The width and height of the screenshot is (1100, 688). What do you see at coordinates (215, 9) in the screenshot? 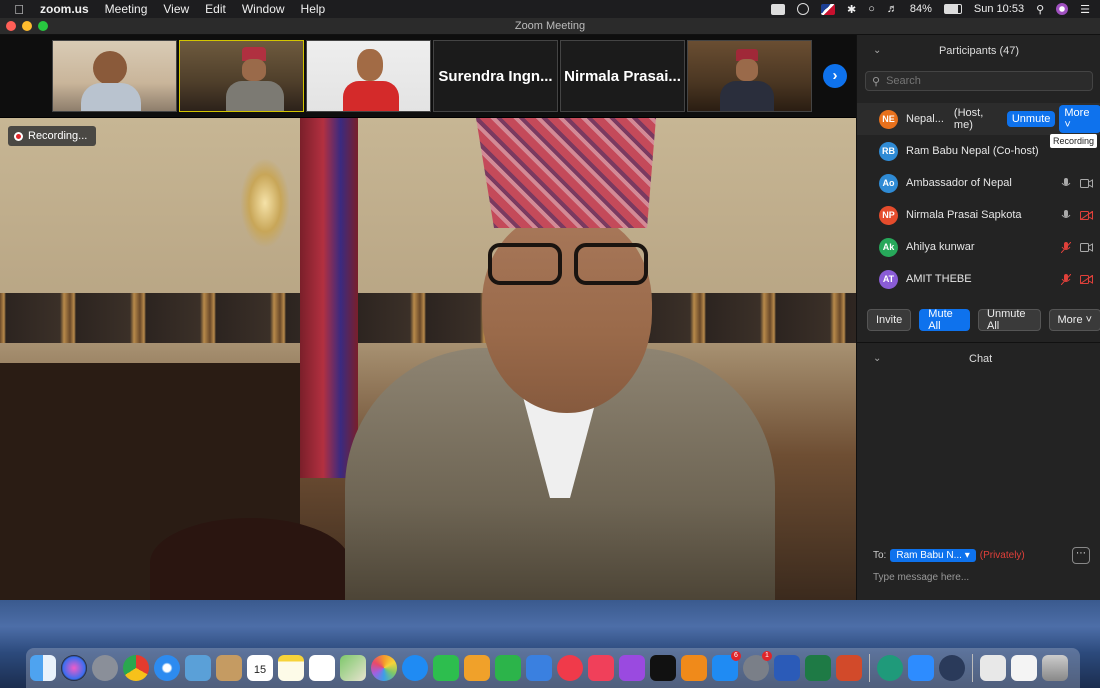
I see `menu-edit: Edit` at bounding box center [215, 9].